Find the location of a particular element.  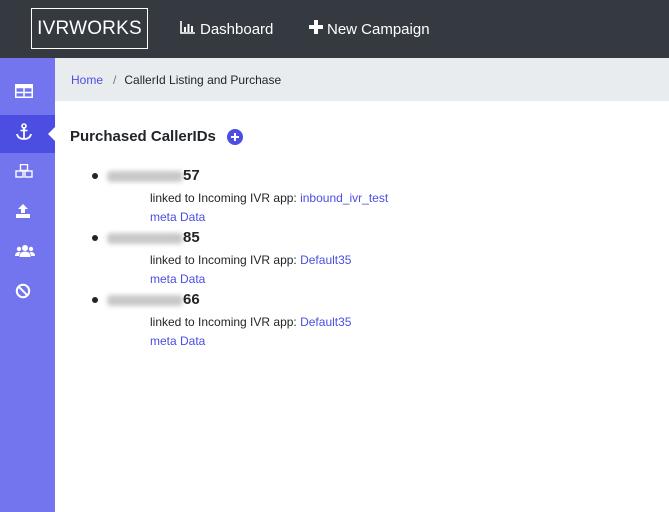

sidebar-item-users is located at coordinates (27, 253).